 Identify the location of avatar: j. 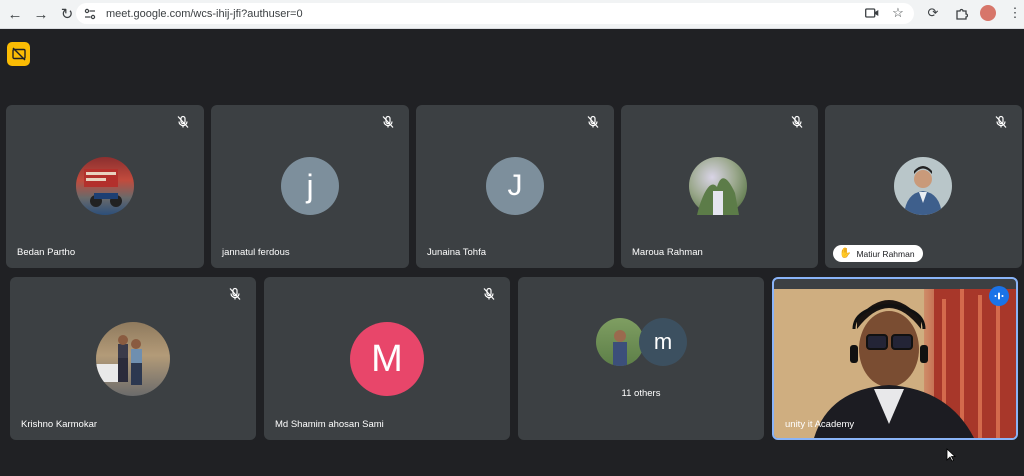
(310, 186).